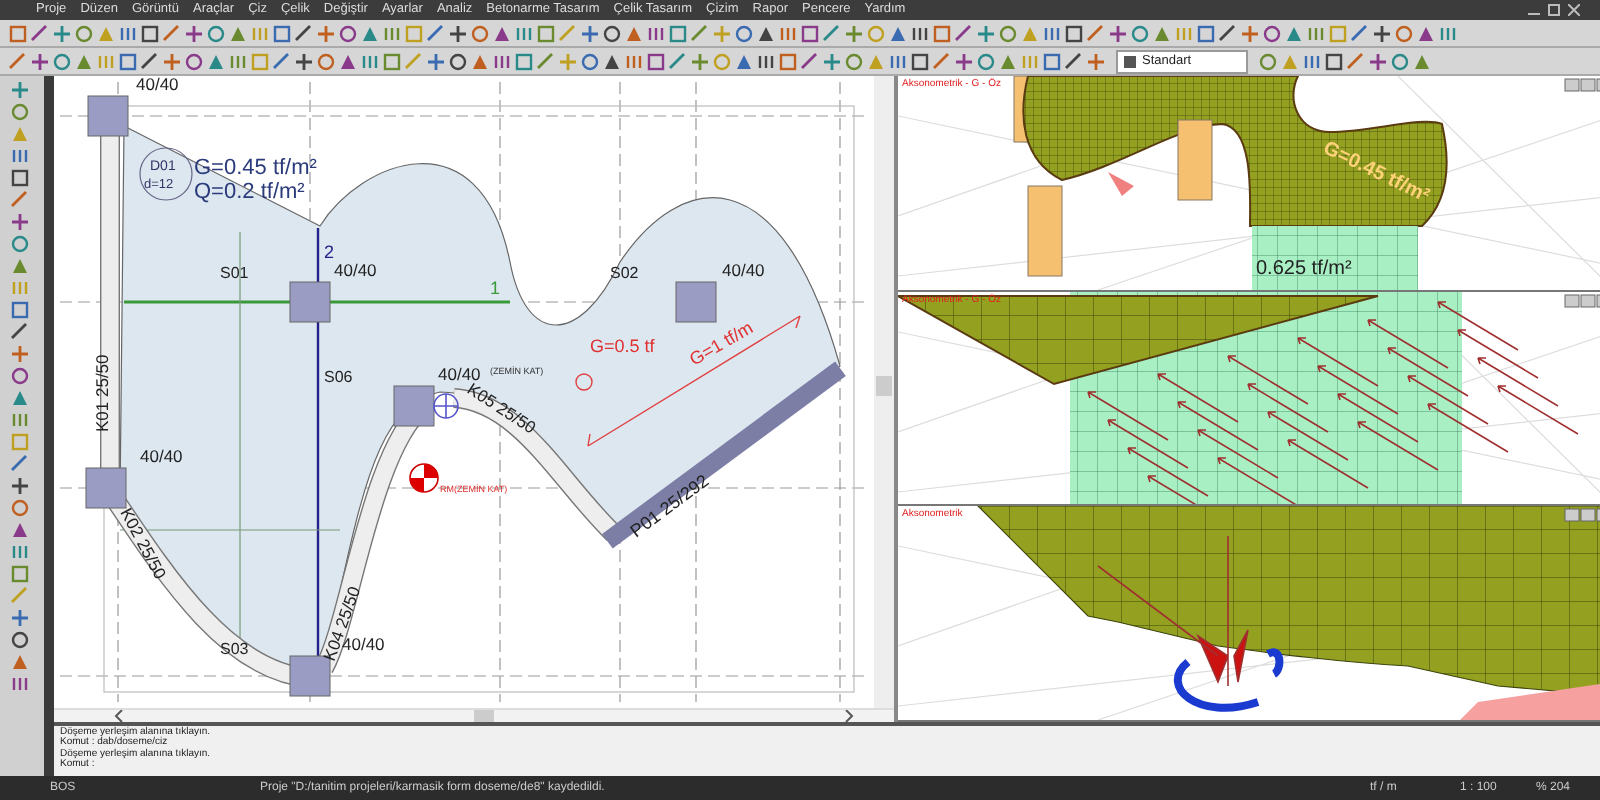 Image resolution: width=1600 pixels, height=800 pixels. What do you see at coordinates (1574, 10) in the screenshot?
I see `close-icon` at bounding box center [1574, 10].